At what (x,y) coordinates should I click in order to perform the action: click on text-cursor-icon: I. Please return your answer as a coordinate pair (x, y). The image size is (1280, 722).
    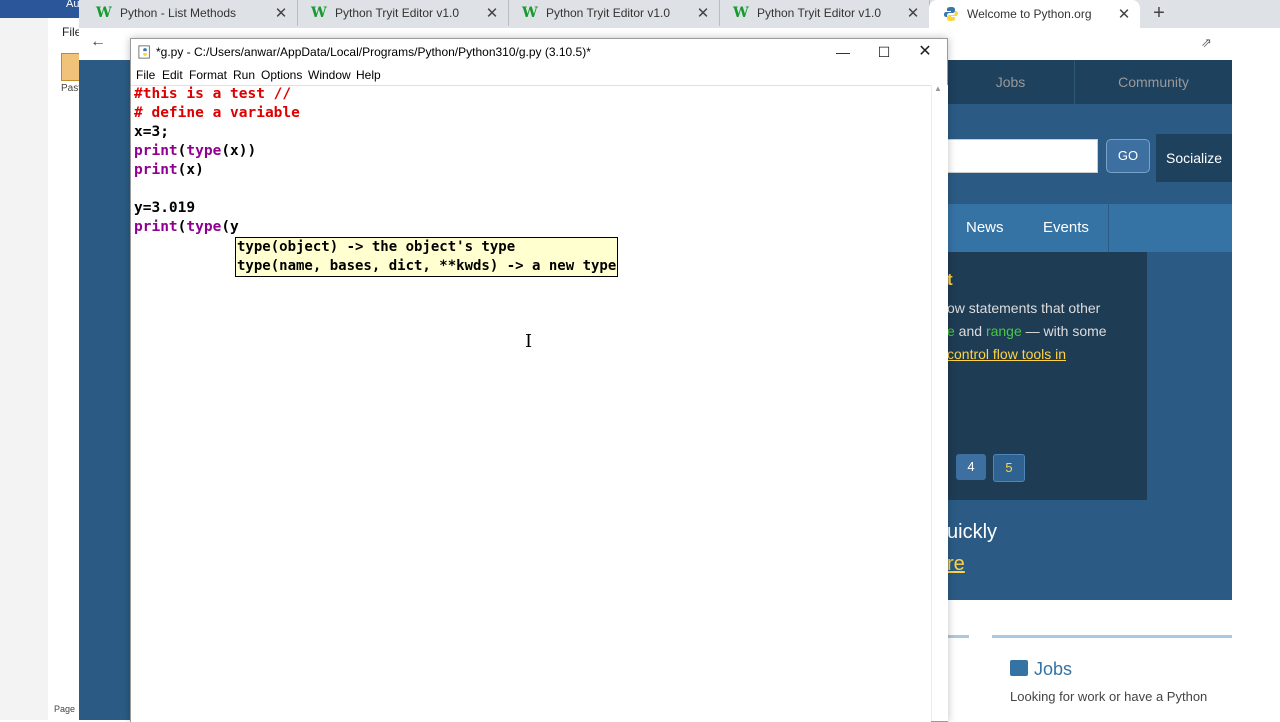
    Looking at the image, I should click on (529, 341).